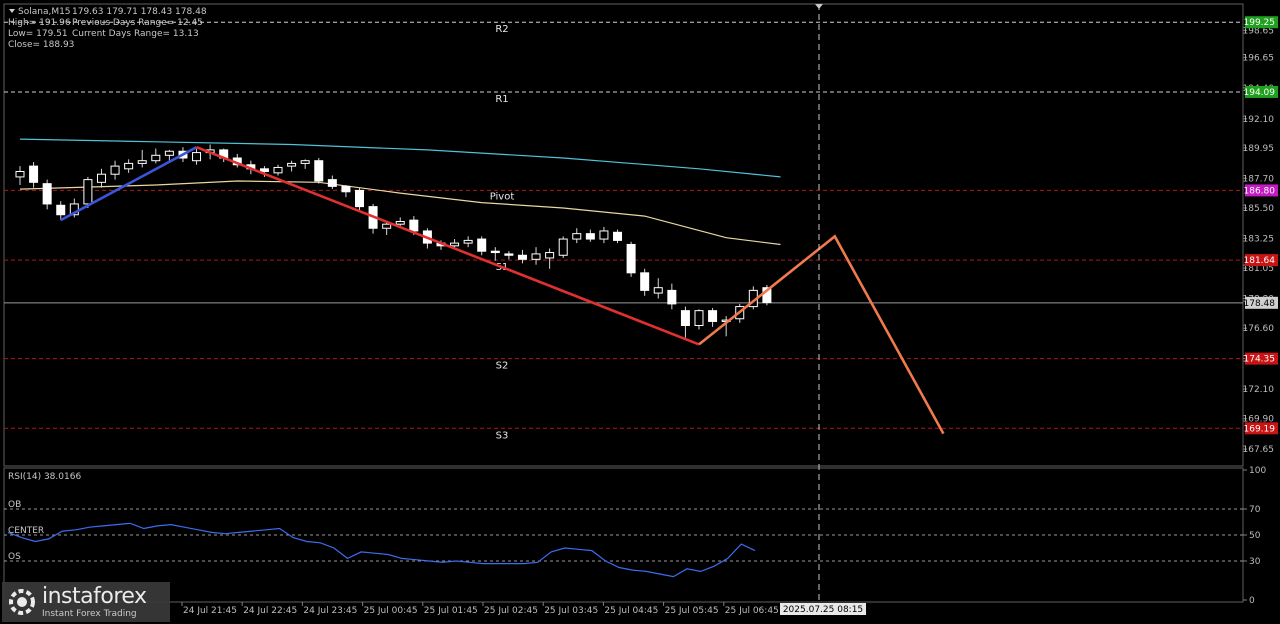  Describe the element at coordinates (502, 366) in the screenshot. I see `level-label-s2: S2` at that location.